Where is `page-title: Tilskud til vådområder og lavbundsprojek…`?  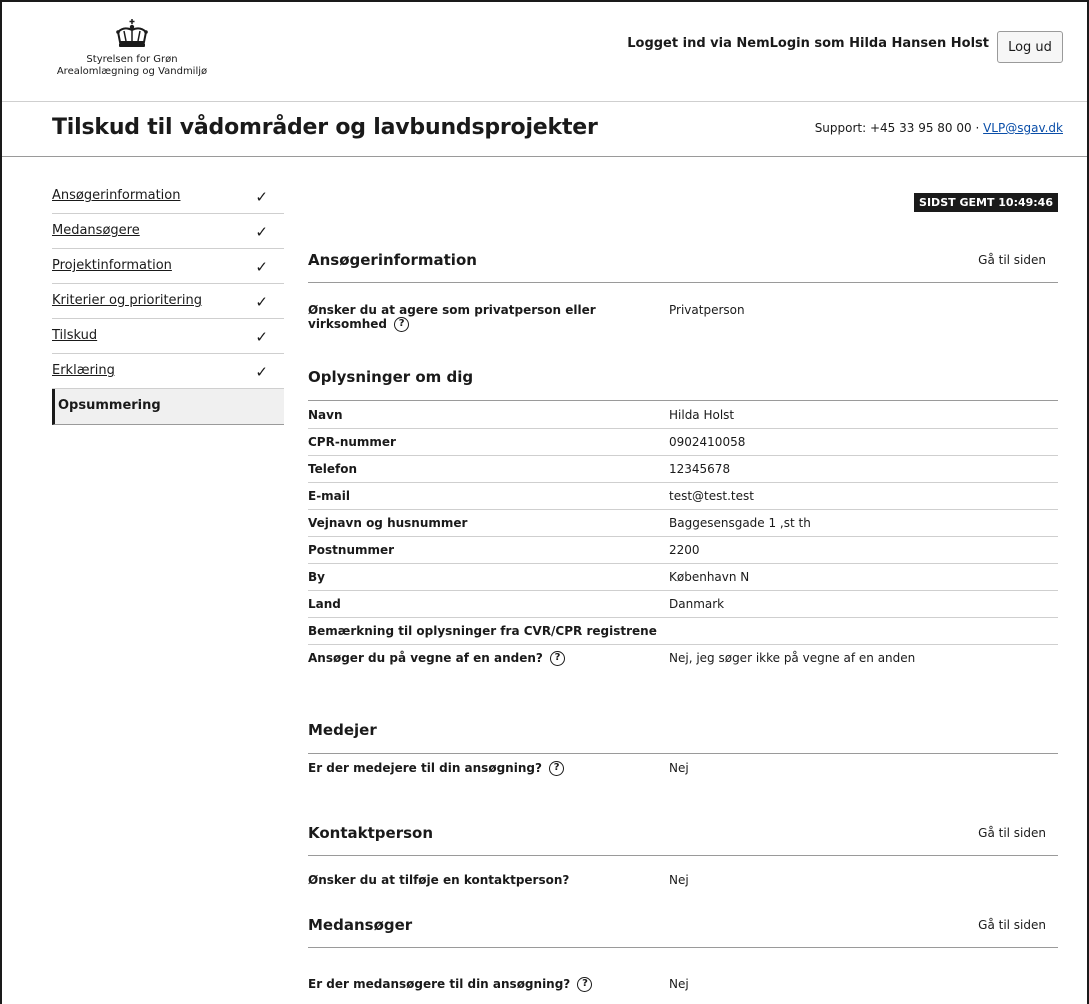
page-title: Tilskud til vådområder og lavbundsprojek… is located at coordinates (325, 127).